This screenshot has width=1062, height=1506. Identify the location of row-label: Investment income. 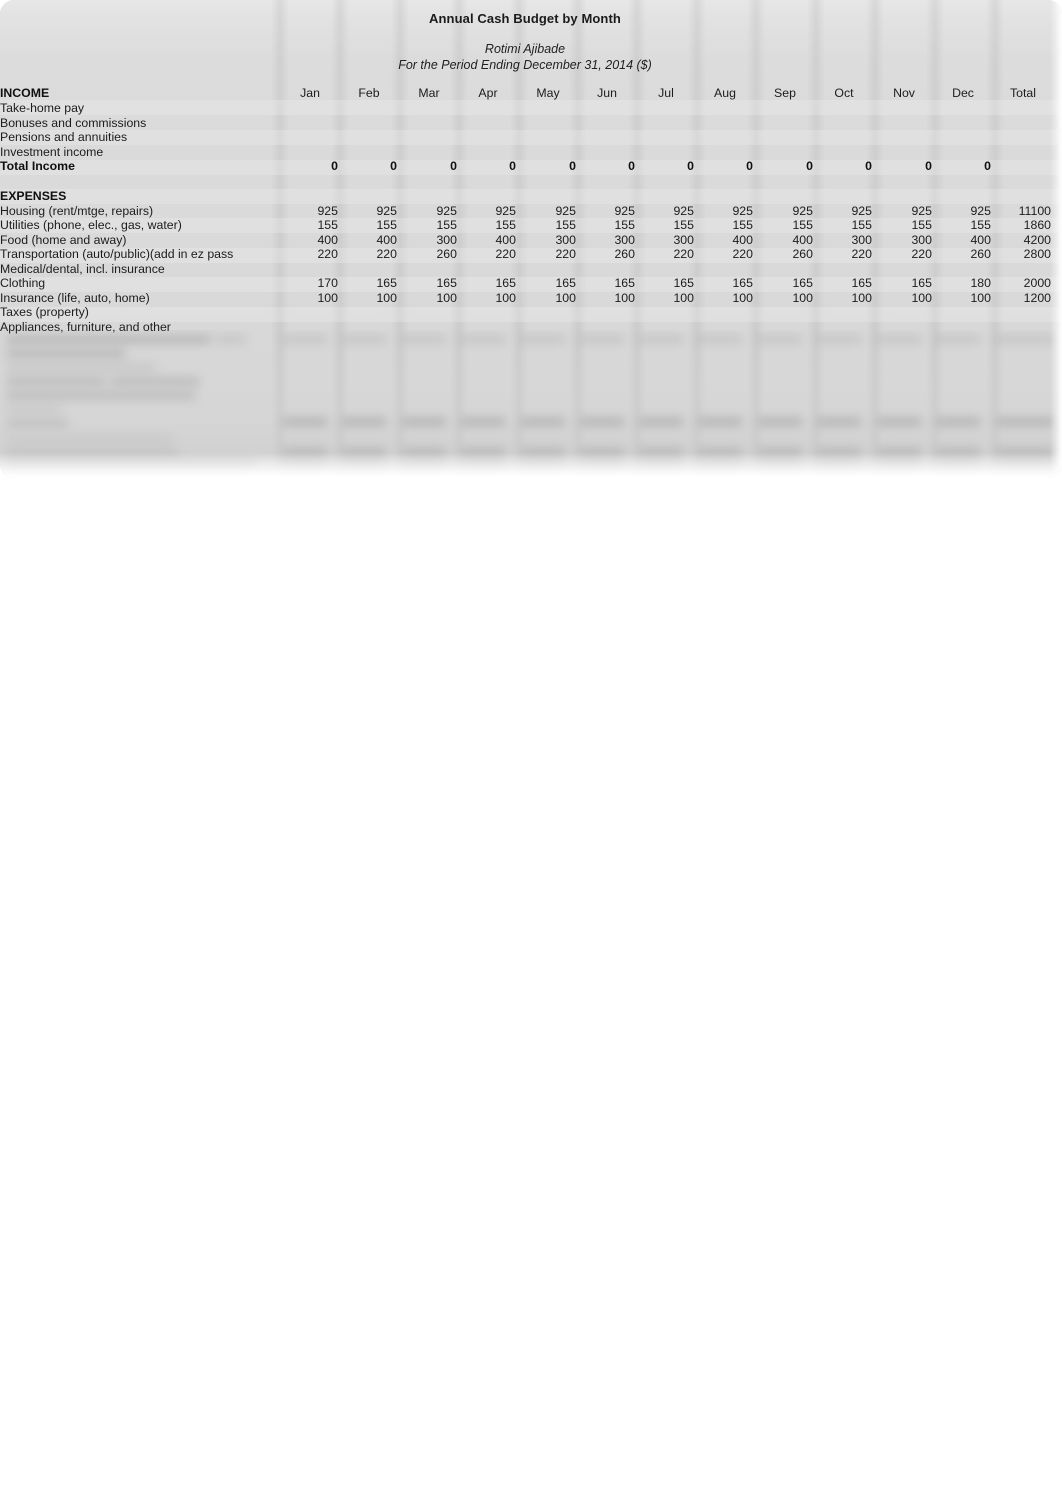
(52, 151).